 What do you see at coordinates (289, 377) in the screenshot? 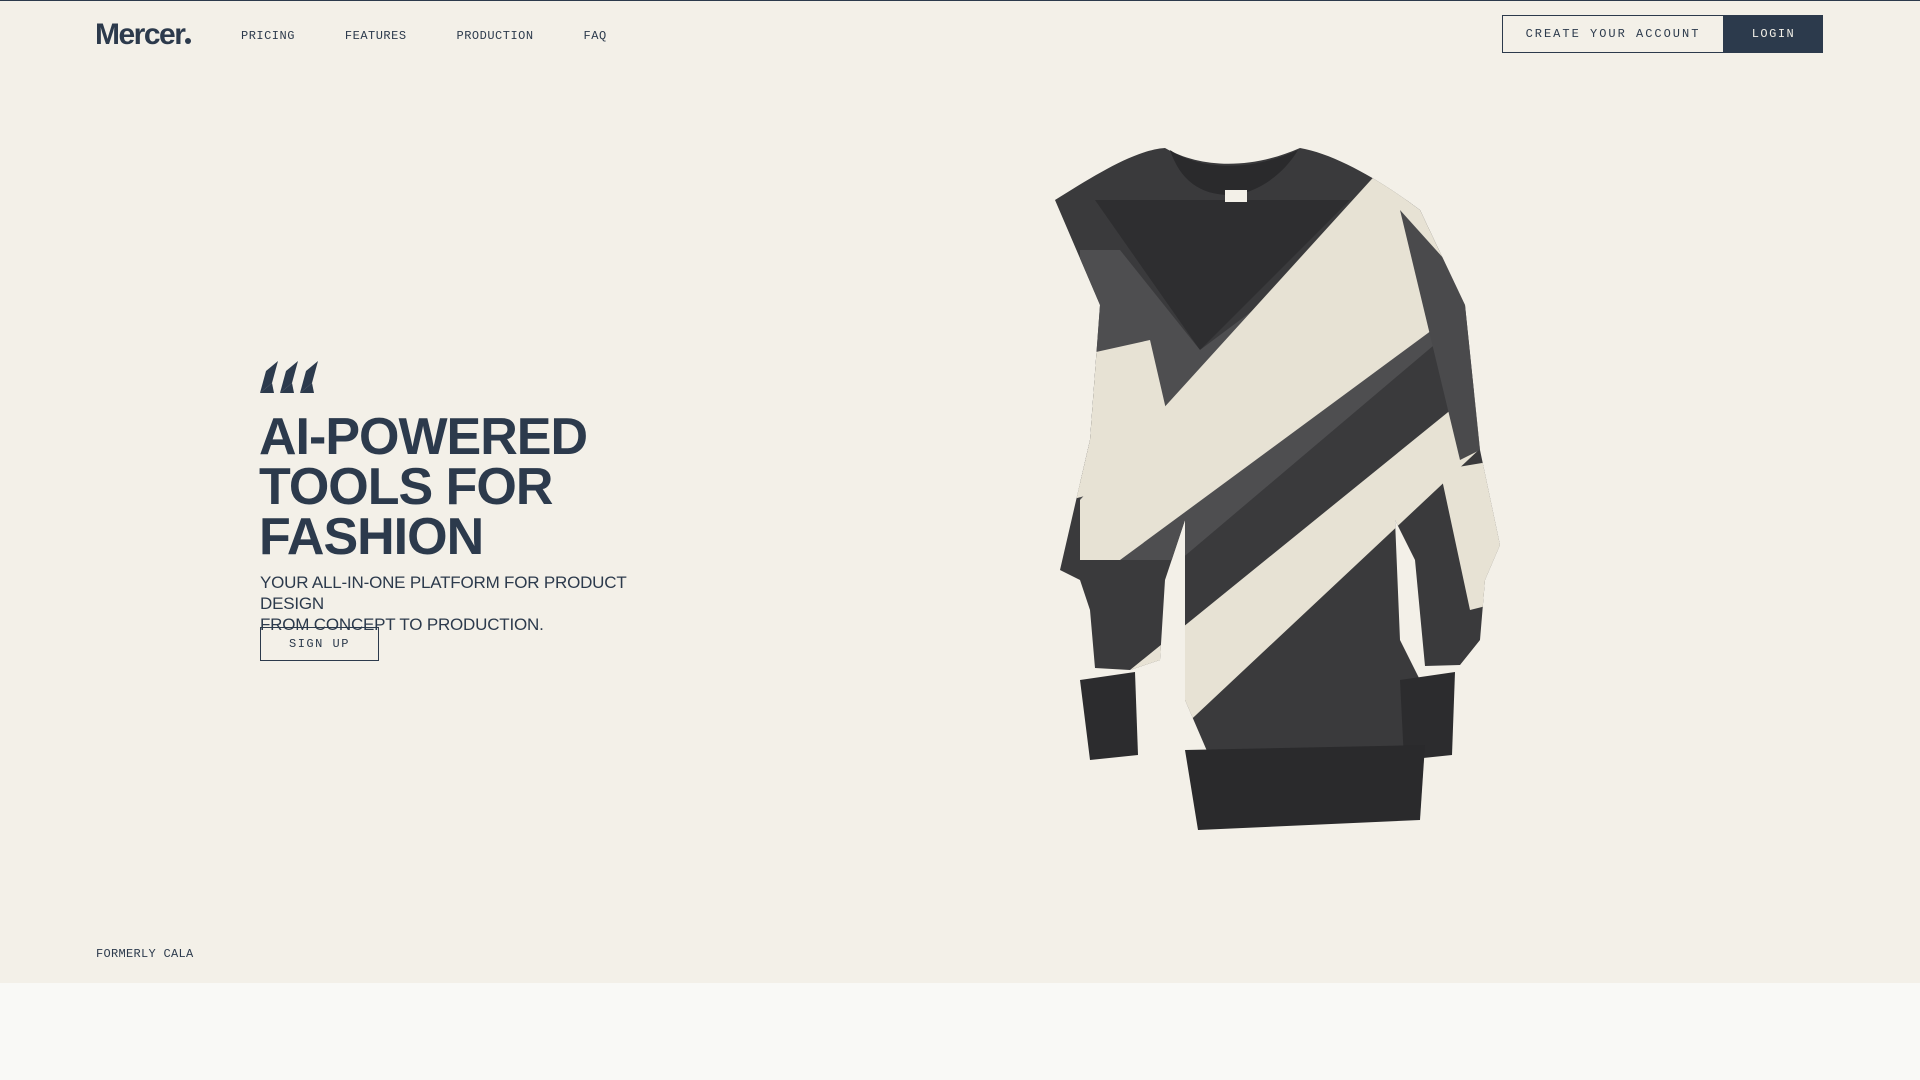
I see `slanted-stripes-icon` at bounding box center [289, 377].